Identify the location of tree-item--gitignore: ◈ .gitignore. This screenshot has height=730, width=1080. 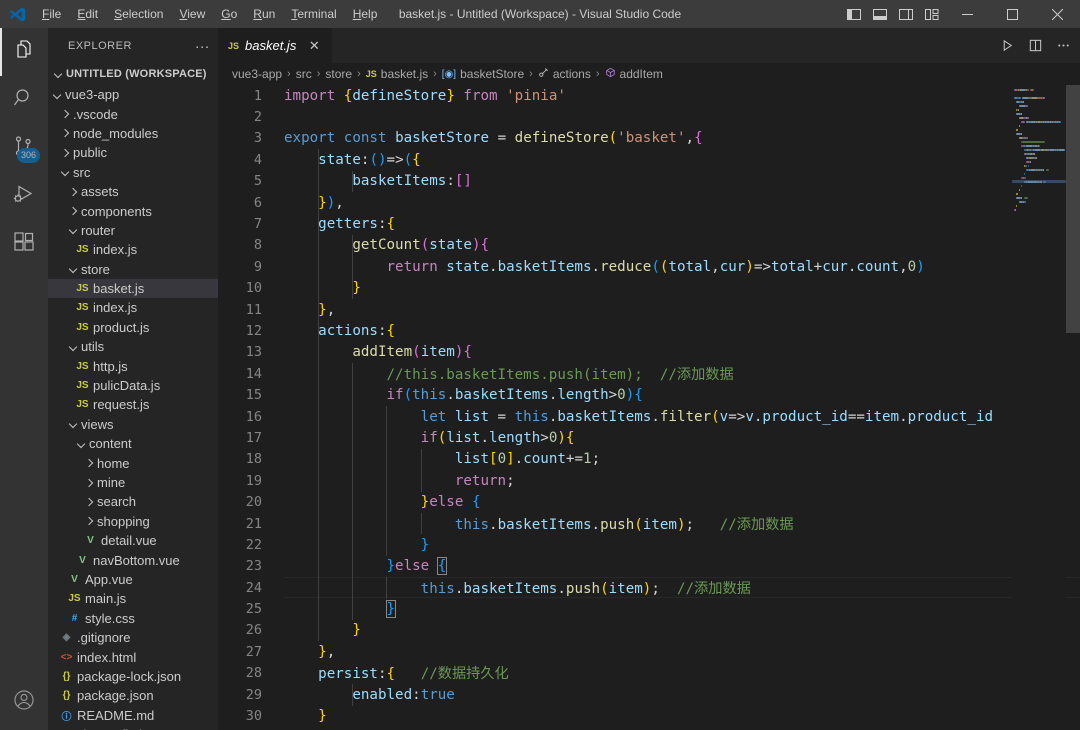
(133, 637).